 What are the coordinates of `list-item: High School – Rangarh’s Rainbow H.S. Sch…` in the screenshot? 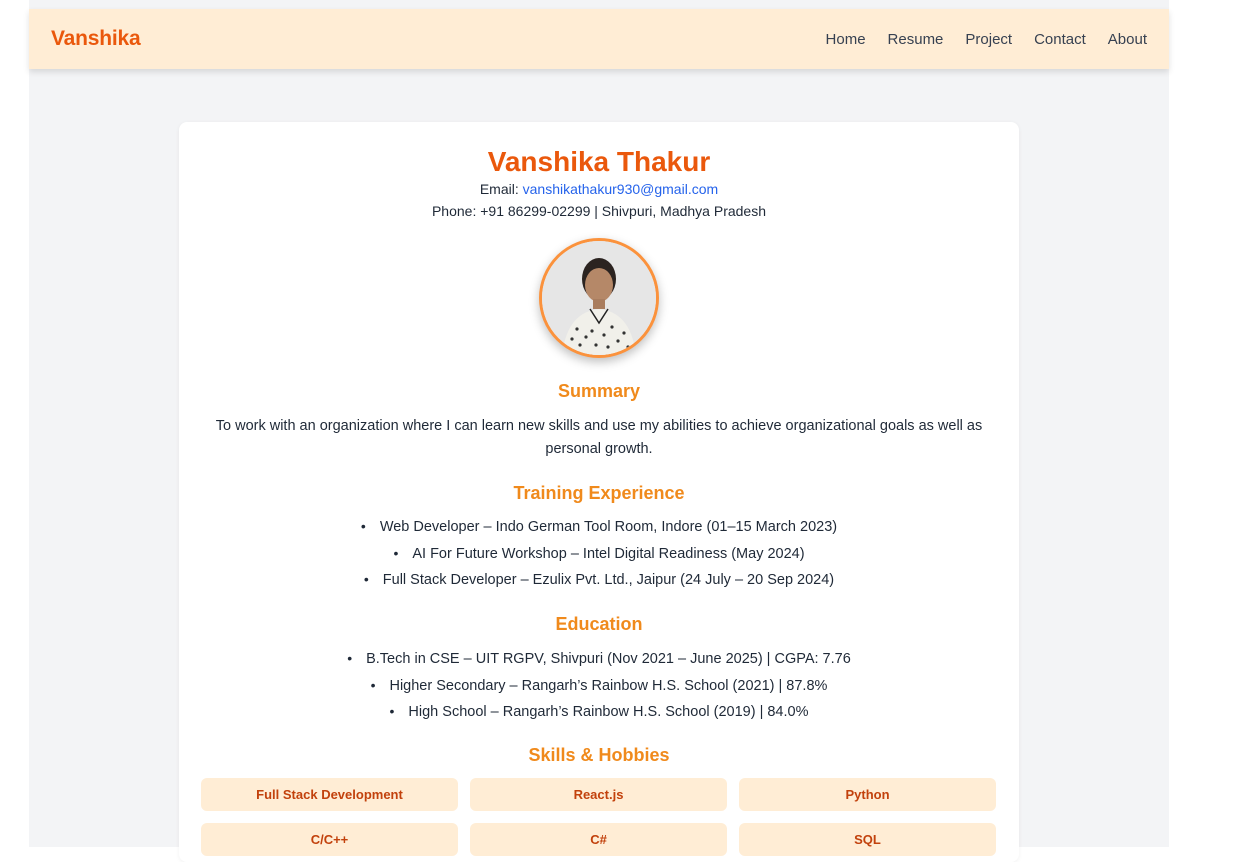 It's located at (599, 711).